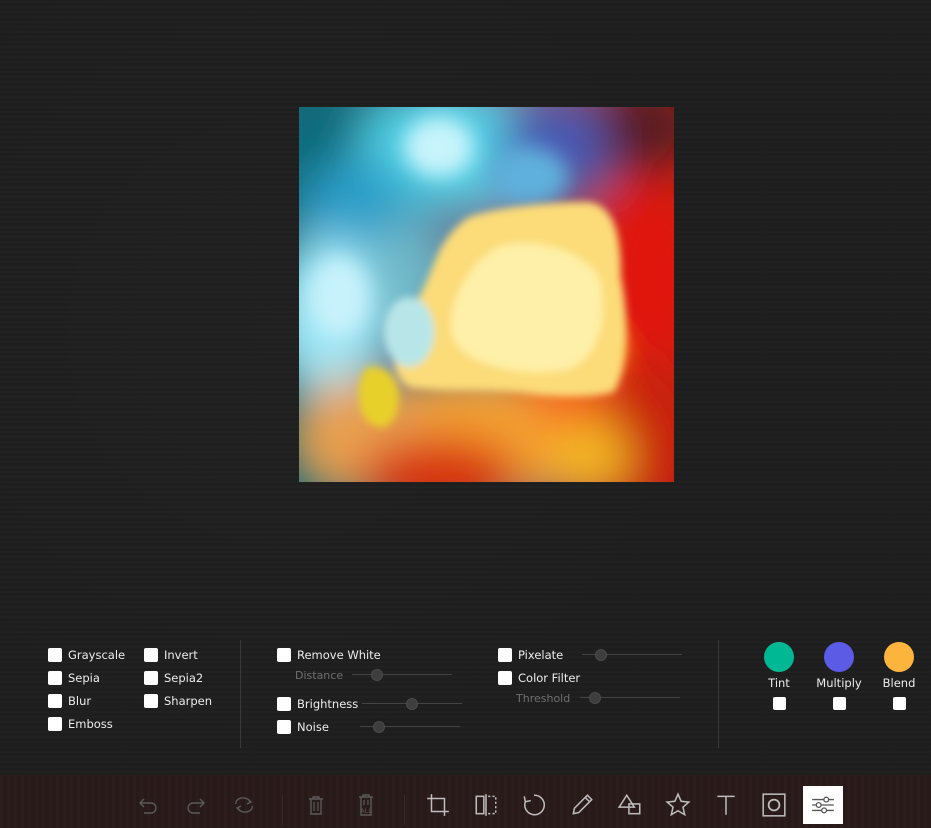 Image resolution: width=931 pixels, height=828 pixels. I want to click on icon-button, so click(678, 805).